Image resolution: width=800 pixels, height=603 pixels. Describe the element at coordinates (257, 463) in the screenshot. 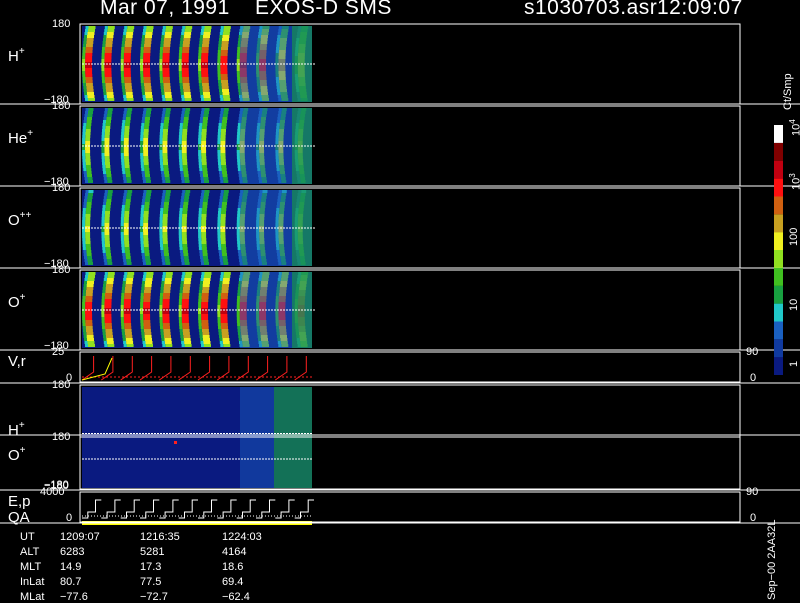

I see `panel-6-tail` at that location.